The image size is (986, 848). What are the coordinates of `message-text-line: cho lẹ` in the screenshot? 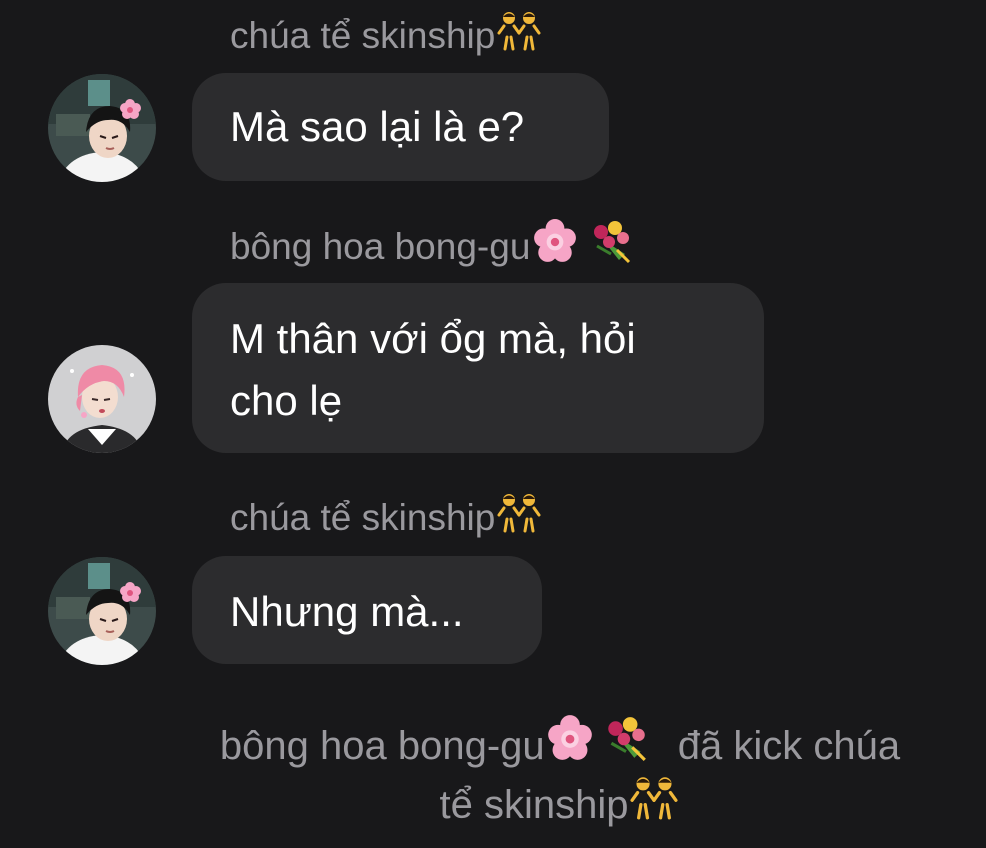 It's located at (286, 400).